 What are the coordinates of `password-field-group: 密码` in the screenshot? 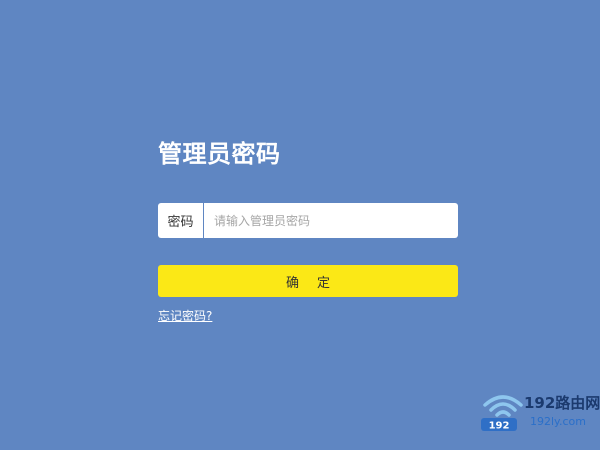 It's located at (308, 220).